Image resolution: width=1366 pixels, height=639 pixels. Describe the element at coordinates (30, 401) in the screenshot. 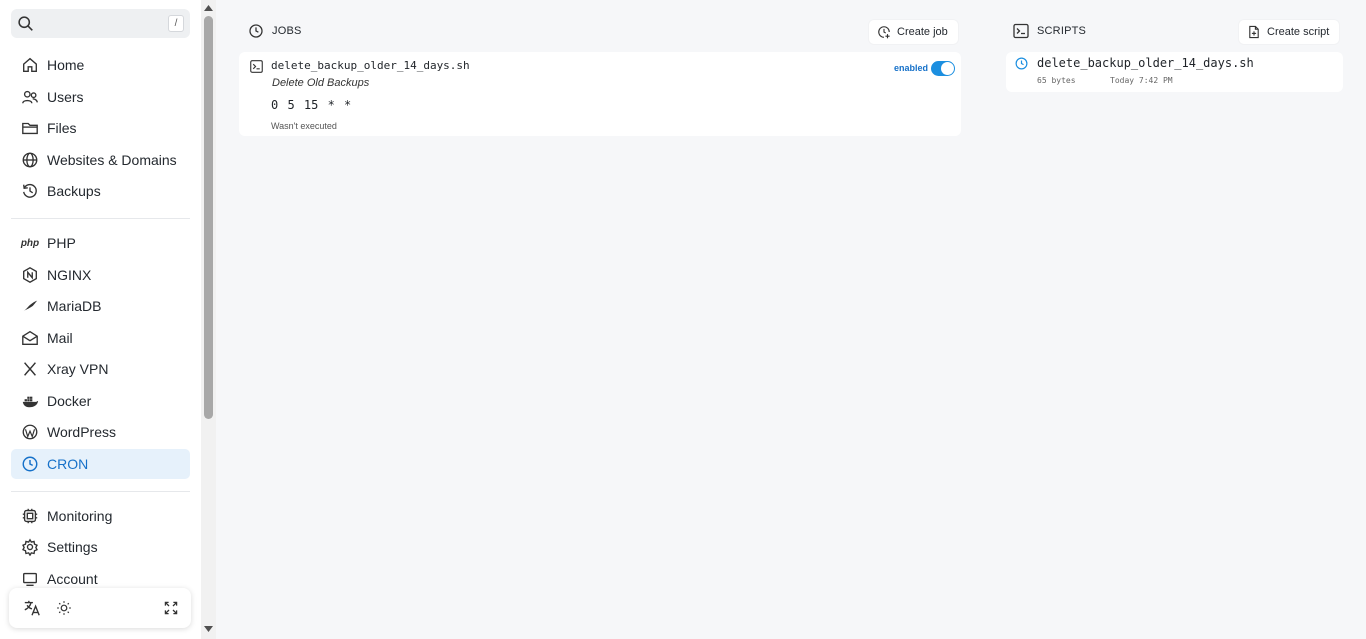

I see `docker-icon` at that location.